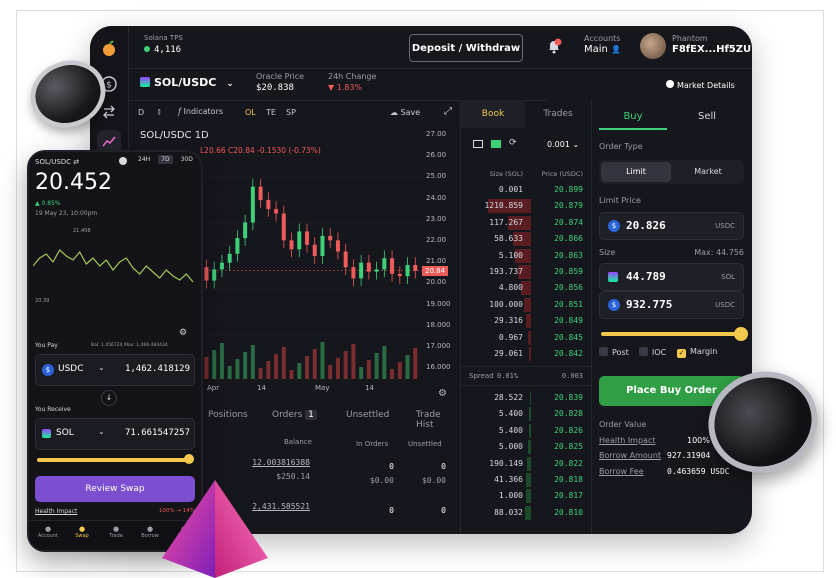 The image size is (836, 578). Describe the element at coordinates (271, 112) in the screenshot. I see `te-toggle: TE` at that location.